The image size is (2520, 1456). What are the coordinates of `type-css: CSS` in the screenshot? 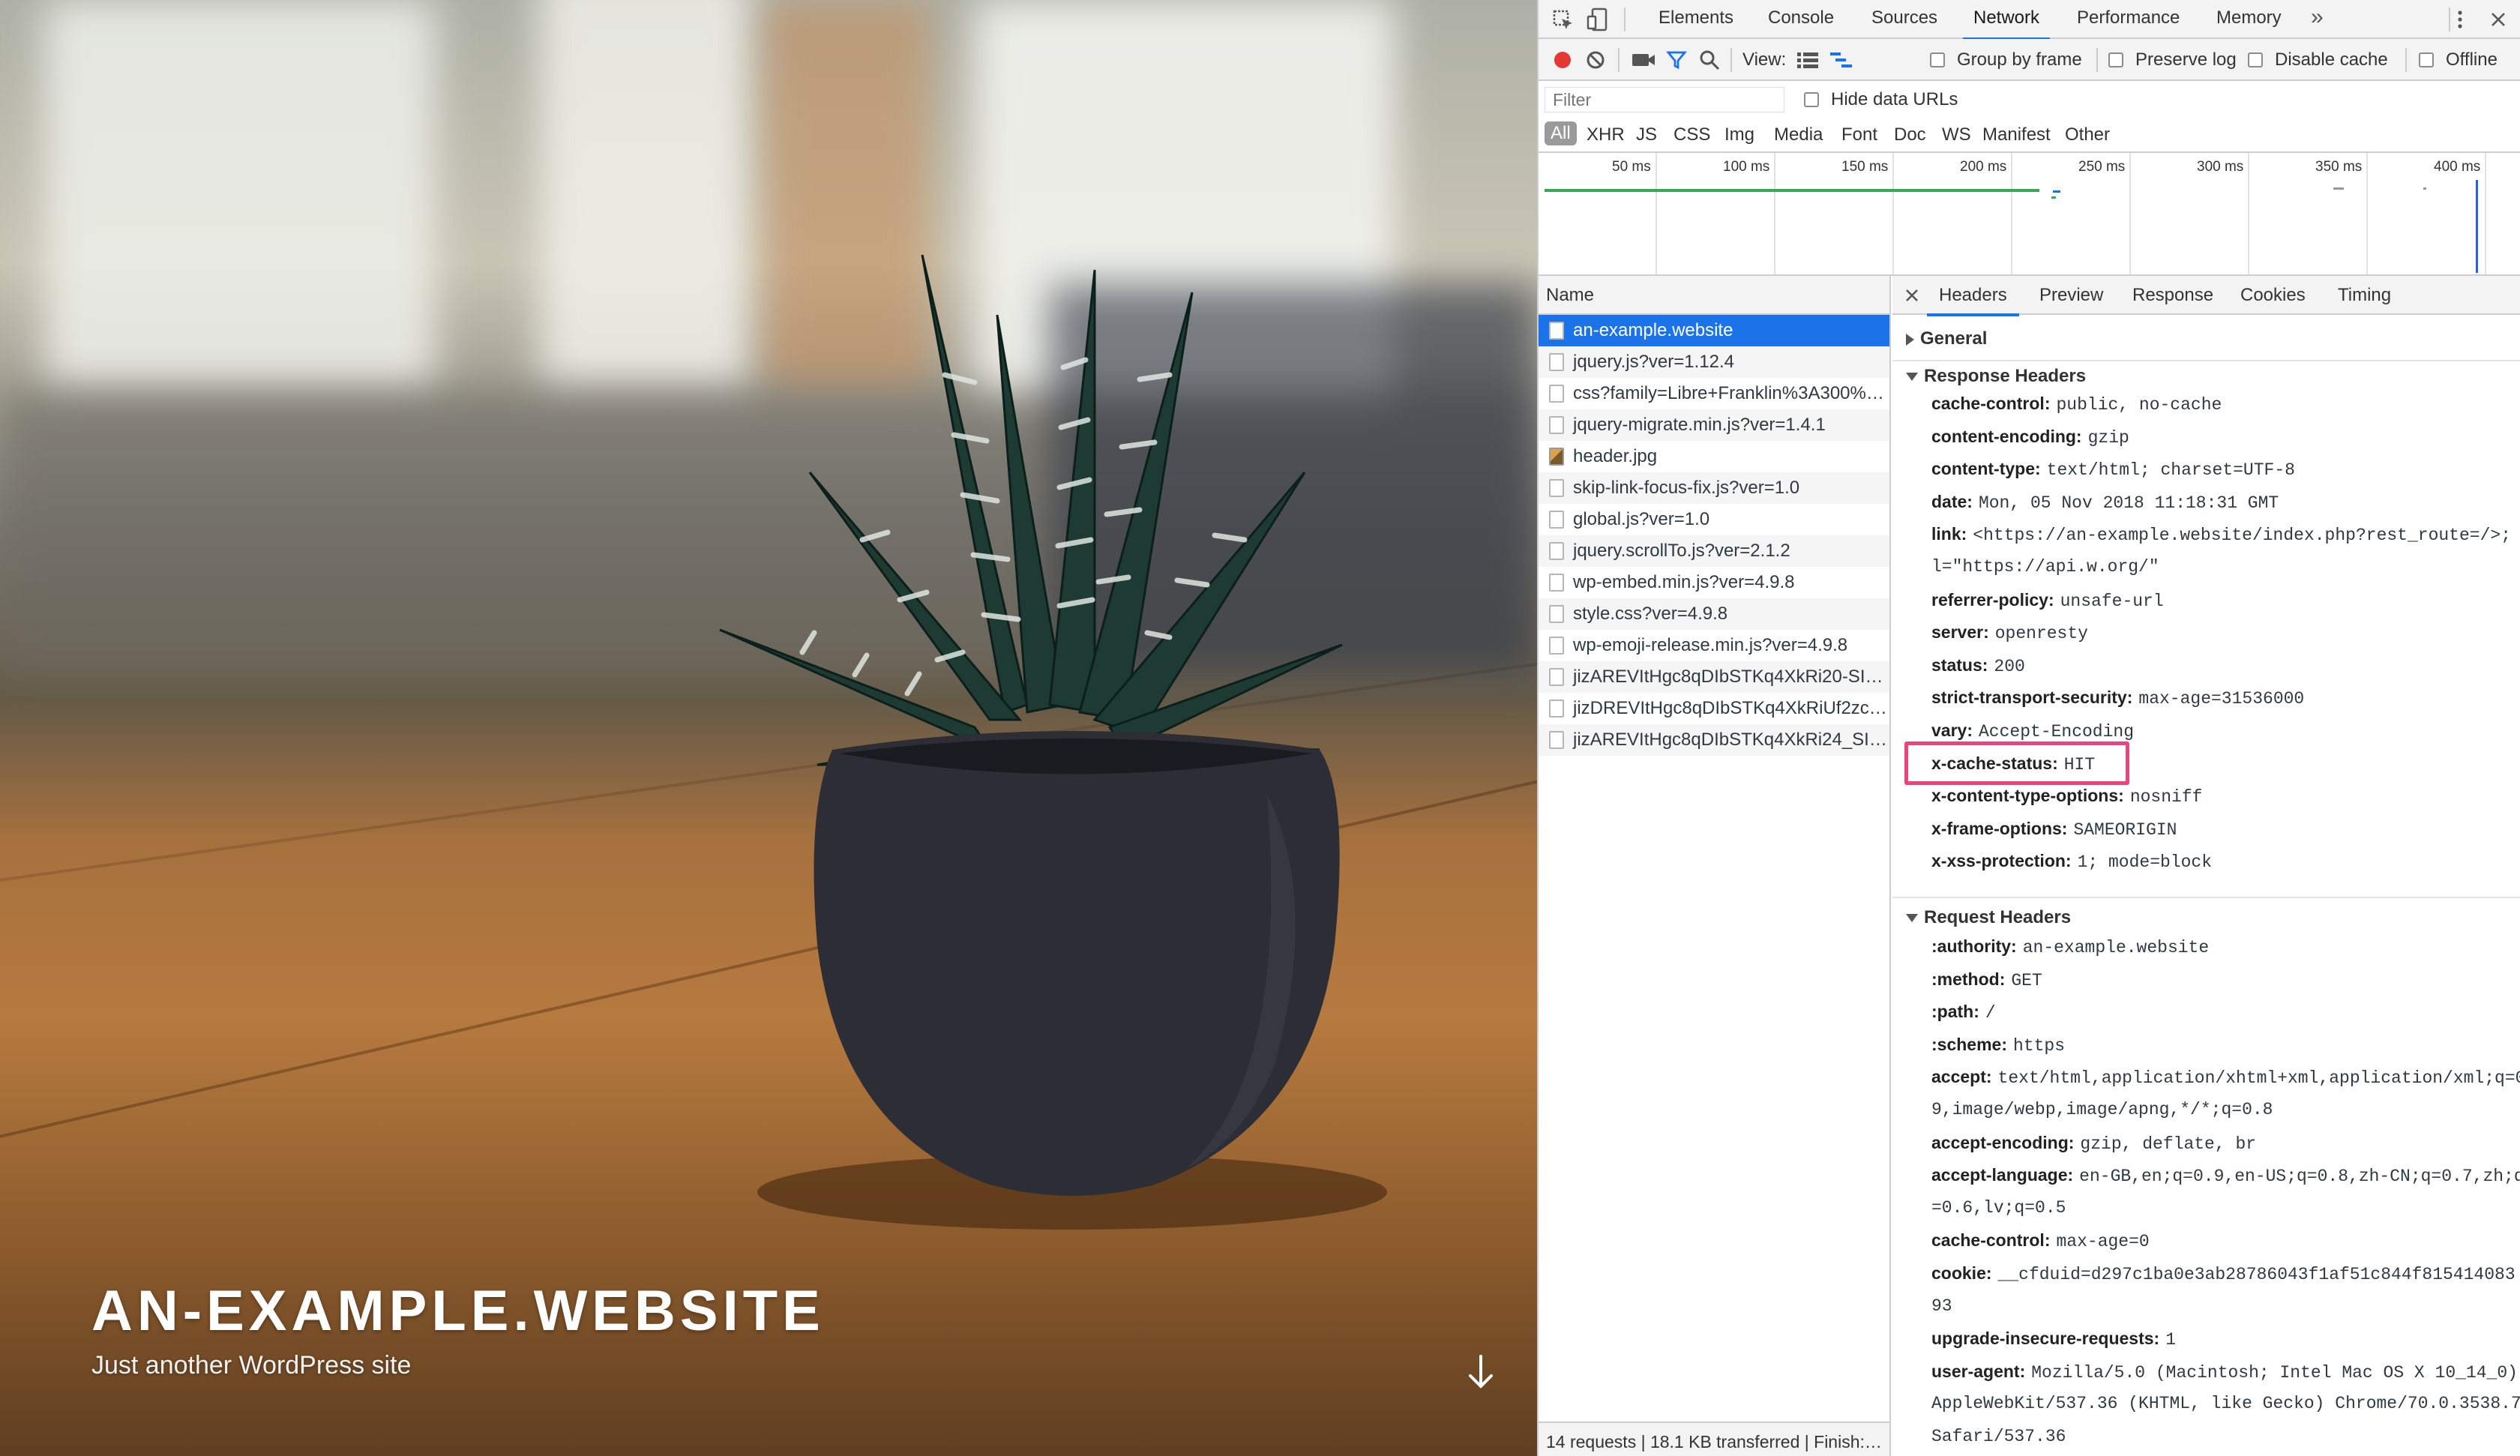 It's located at (1692, 134).